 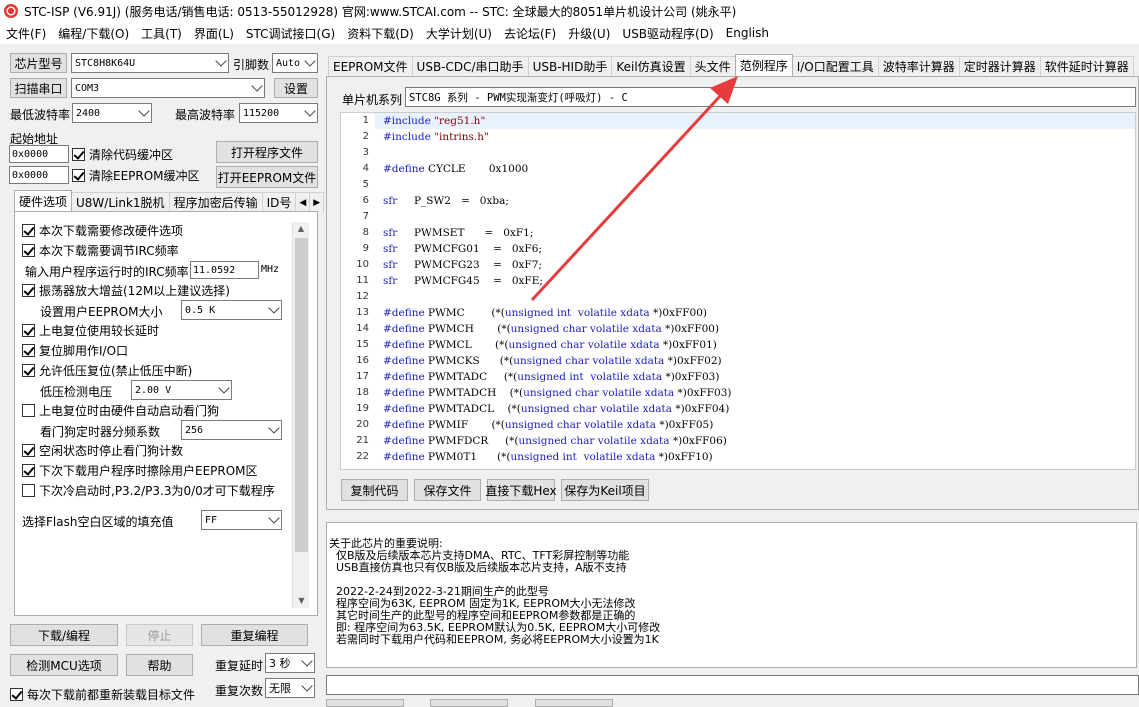 I want to click on watchdog-divider-select: 256, so click(x=231, y=430).